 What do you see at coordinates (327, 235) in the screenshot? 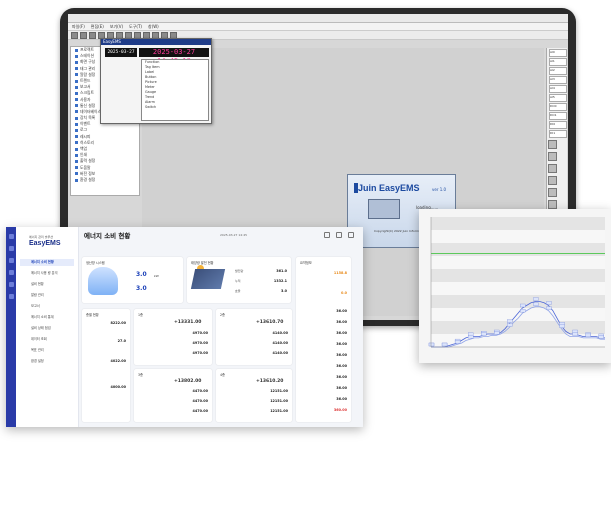
I see `refresh-icon` at bounding box center [327, 235].